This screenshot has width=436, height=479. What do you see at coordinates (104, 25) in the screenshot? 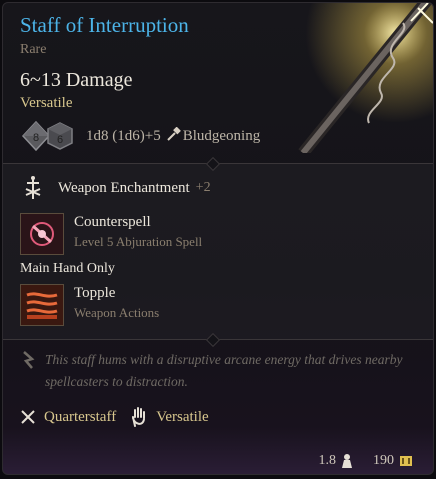
I see `item-name: Staff of Interruption` at bounding box center [104, 25].